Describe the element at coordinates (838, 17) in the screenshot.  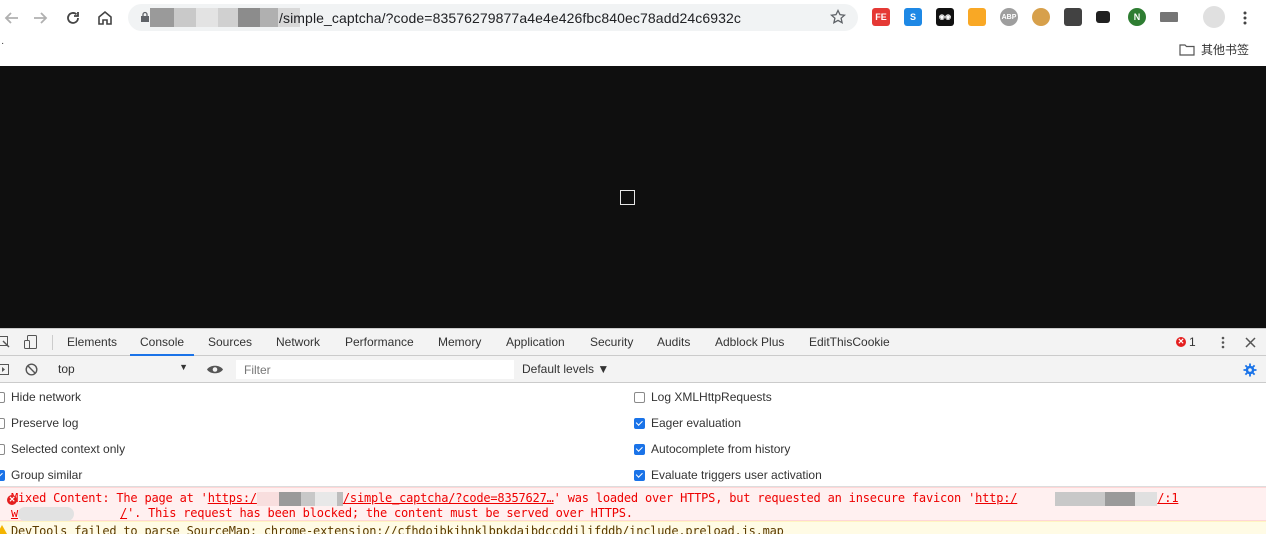
I see `bookmark-star-icon` at that location.